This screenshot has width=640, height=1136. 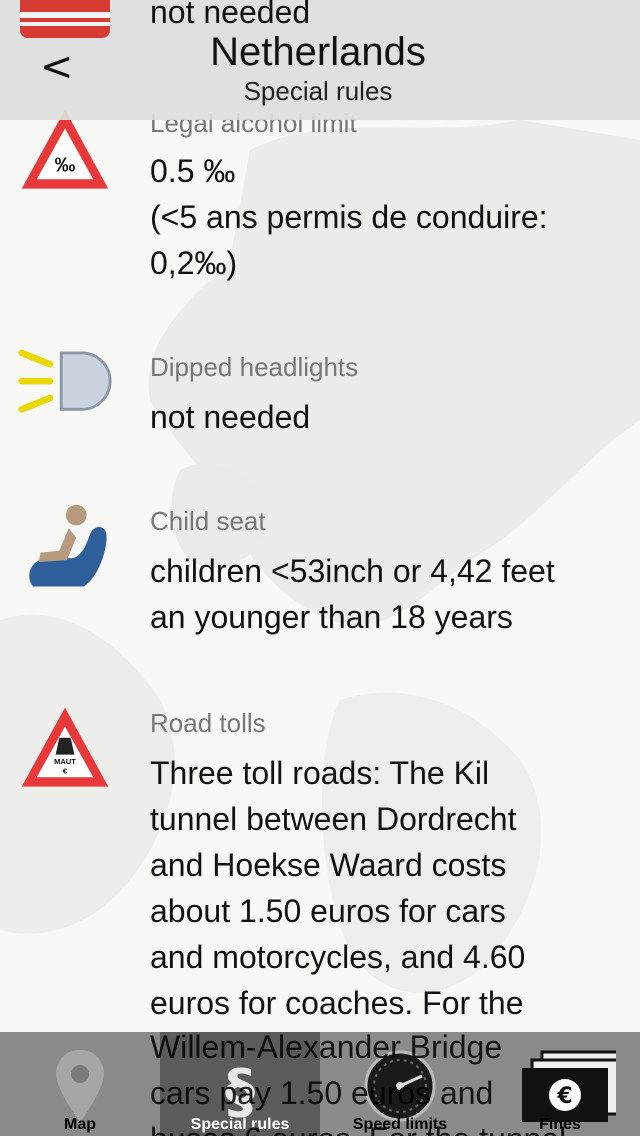 What do you see at coordinates (65, 761) in the screenshot?
I see `svg-text: MAUT` at bounding box center [65, 761].